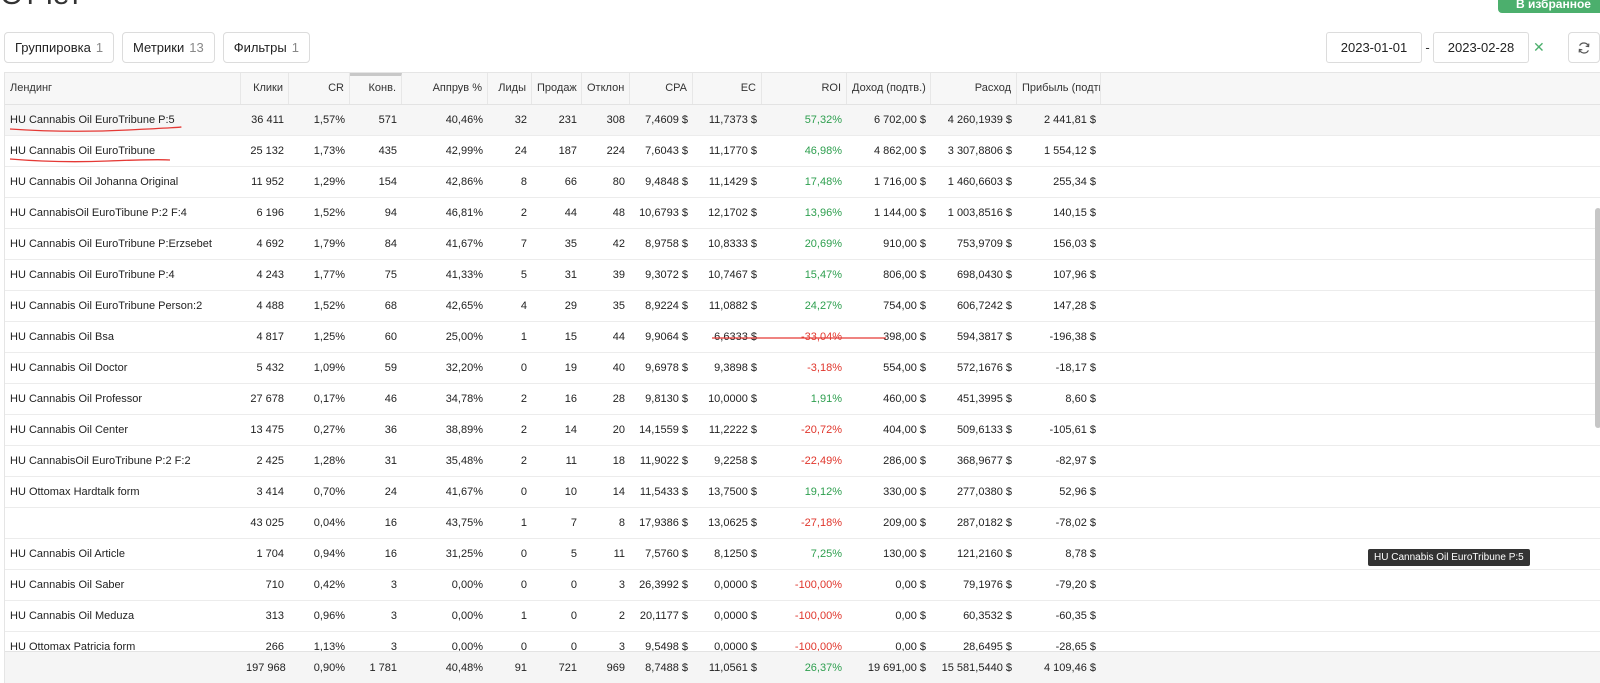  What do you see at coordinates (266, 47) in the screenshot?
I see `filters-button: Фильтры 1` at bounding box center [266, 47].